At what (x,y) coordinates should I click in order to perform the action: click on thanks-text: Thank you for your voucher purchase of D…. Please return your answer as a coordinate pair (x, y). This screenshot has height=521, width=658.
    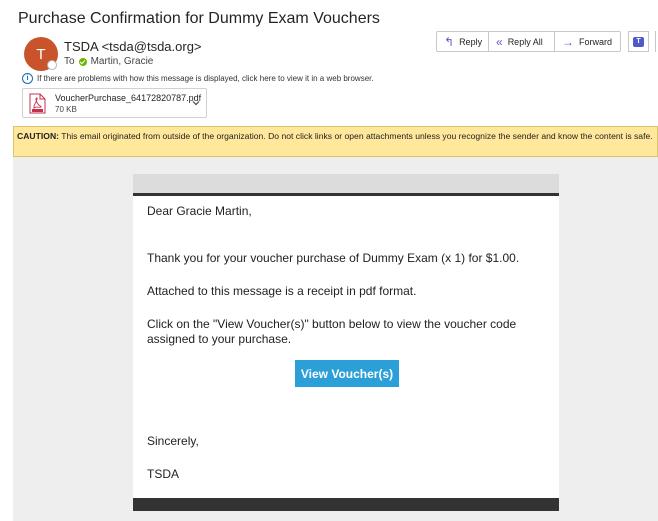
    Looking at the image, I should click on (333, 258).